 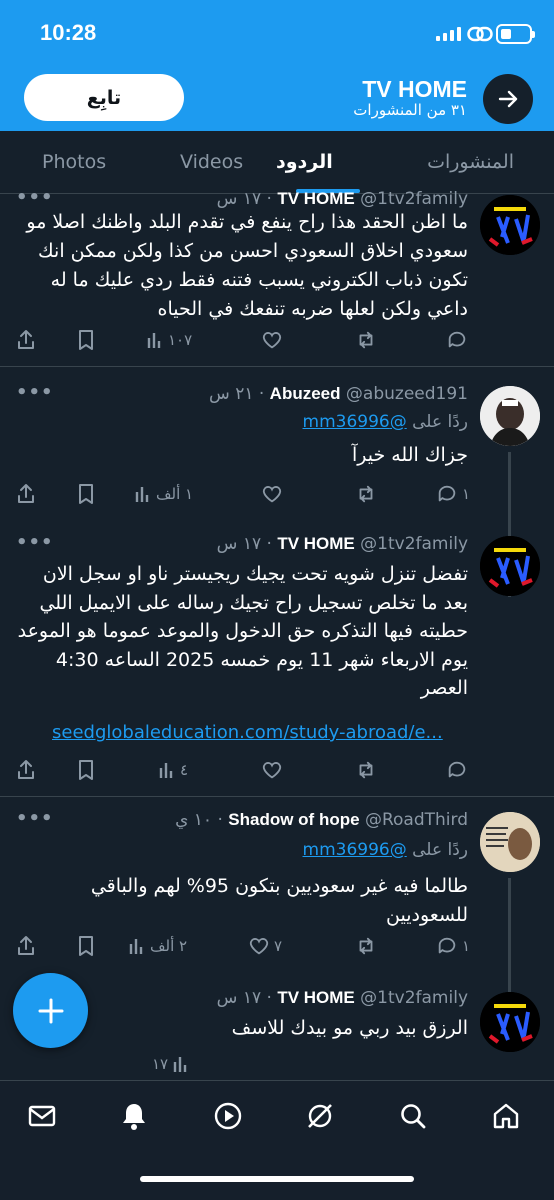 I want to click on views-count: ١ ألف, so click(x=175, y=494).